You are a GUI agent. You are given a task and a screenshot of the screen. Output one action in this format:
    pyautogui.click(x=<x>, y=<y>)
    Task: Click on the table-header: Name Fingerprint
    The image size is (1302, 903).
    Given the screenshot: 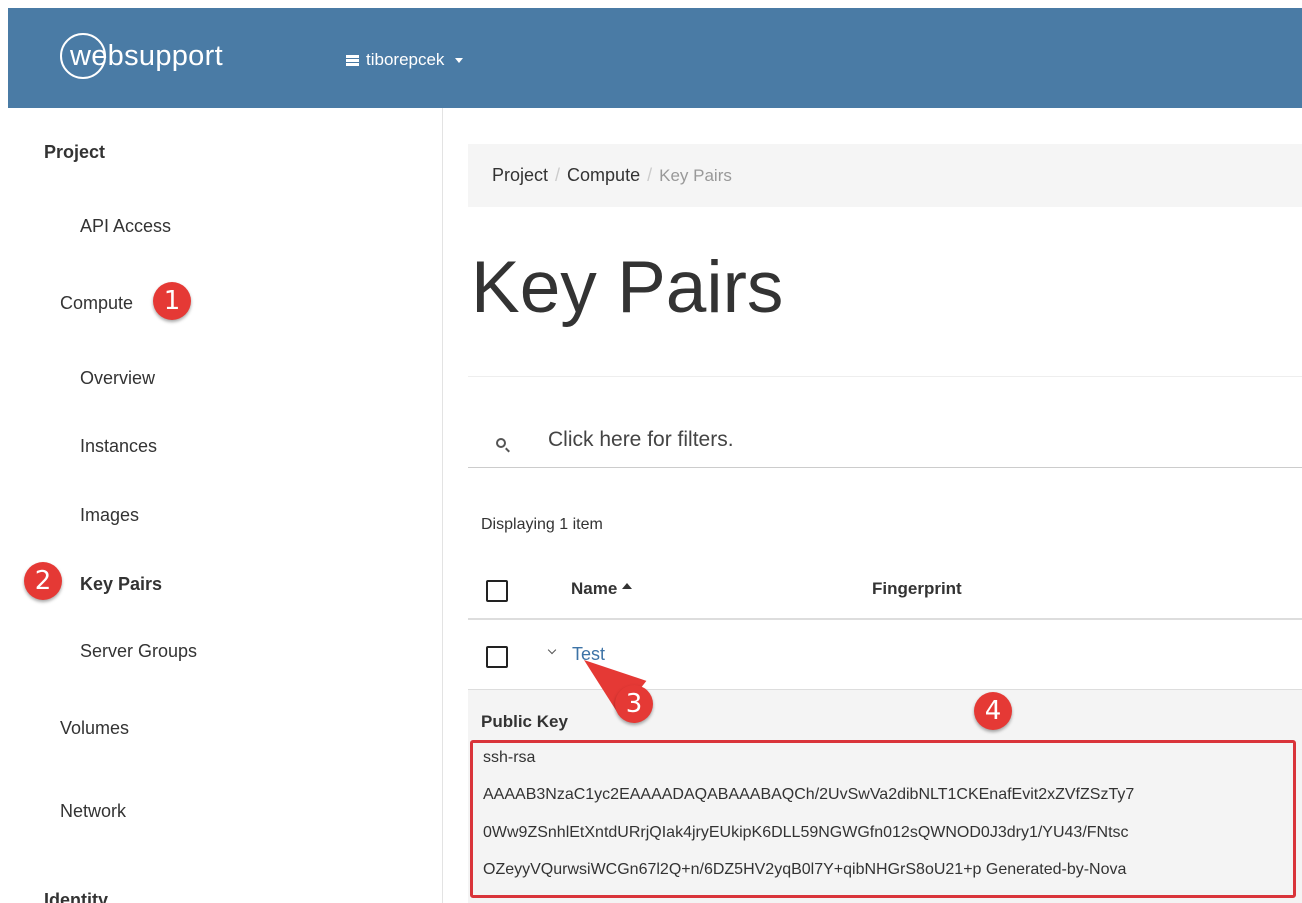 What is the action you would take?
    pyautogui.click(x=885, y=590)
    